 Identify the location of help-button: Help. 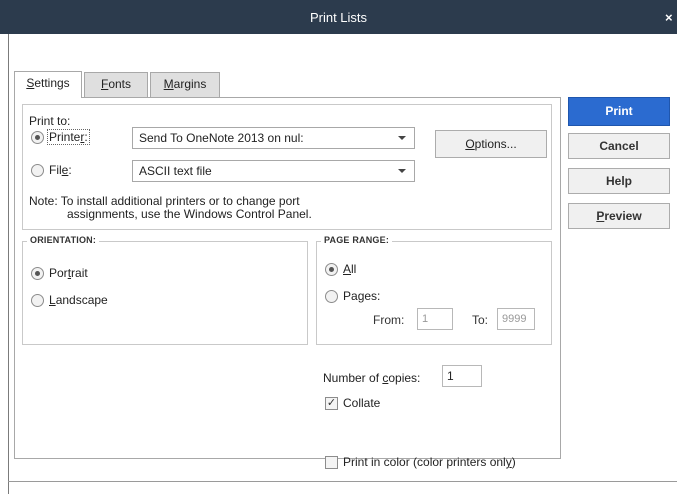
(619, 181).